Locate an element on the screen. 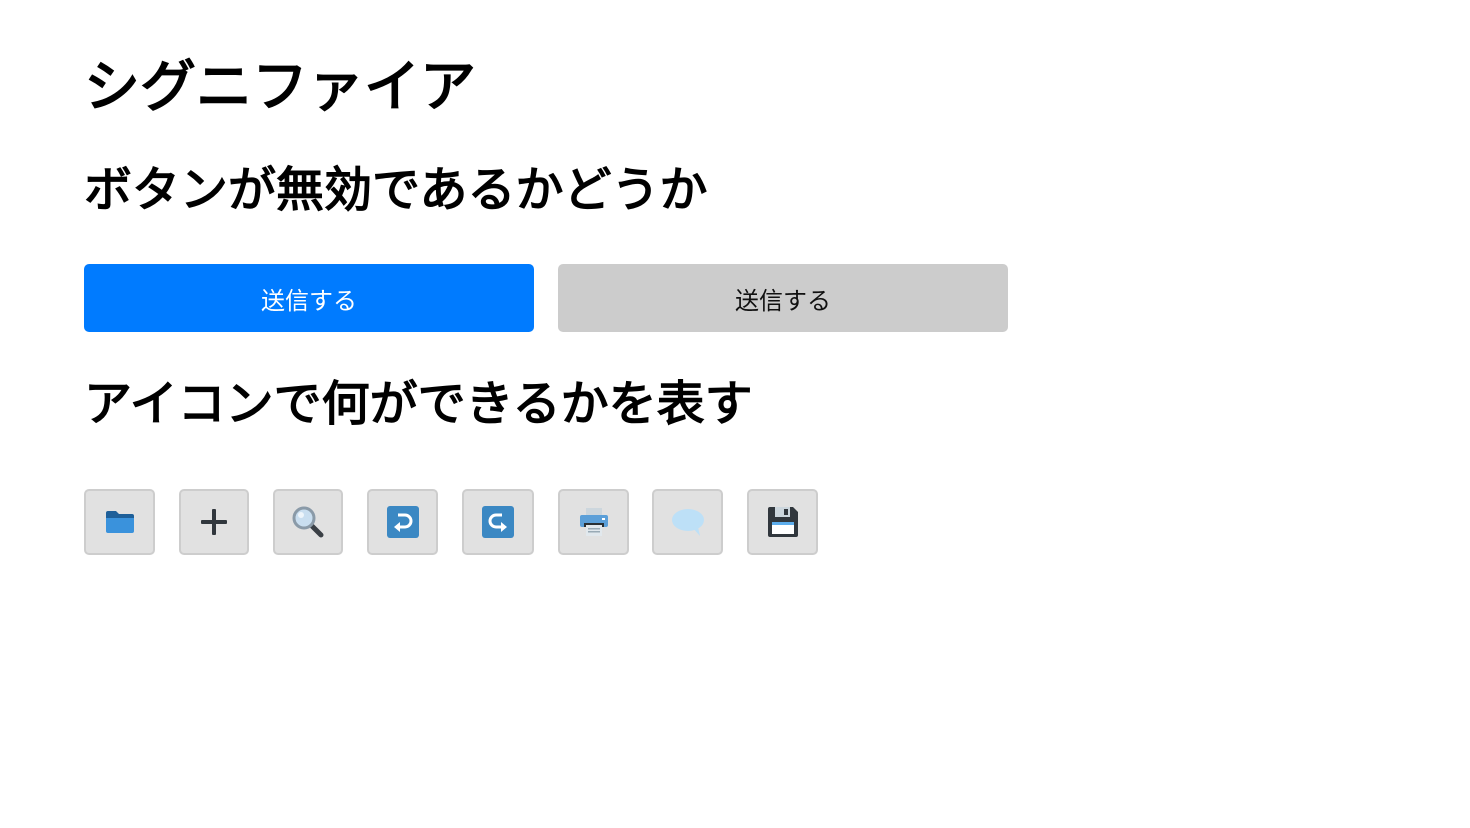 Image resolution: width=1470 pixels, height=828 pixels. redo-icon is located at coordinates (498, 522).